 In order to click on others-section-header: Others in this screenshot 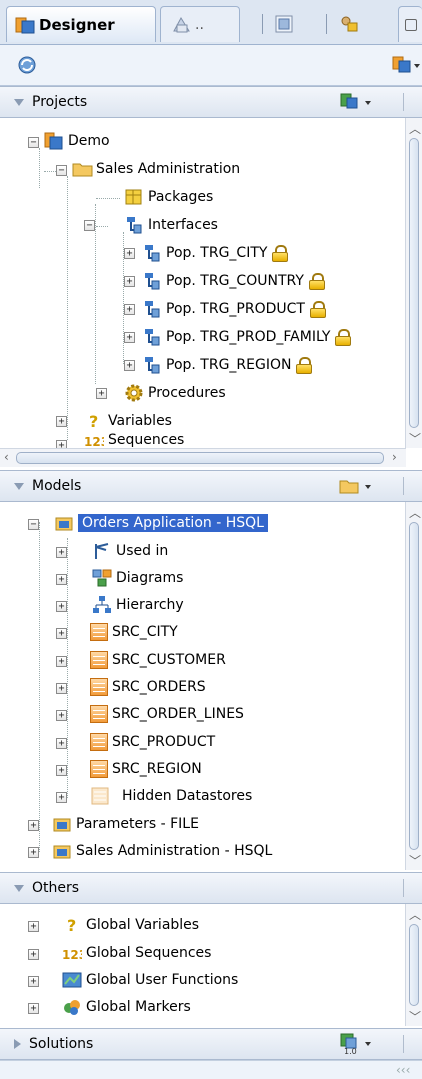, I will do `click(211, 888)`.